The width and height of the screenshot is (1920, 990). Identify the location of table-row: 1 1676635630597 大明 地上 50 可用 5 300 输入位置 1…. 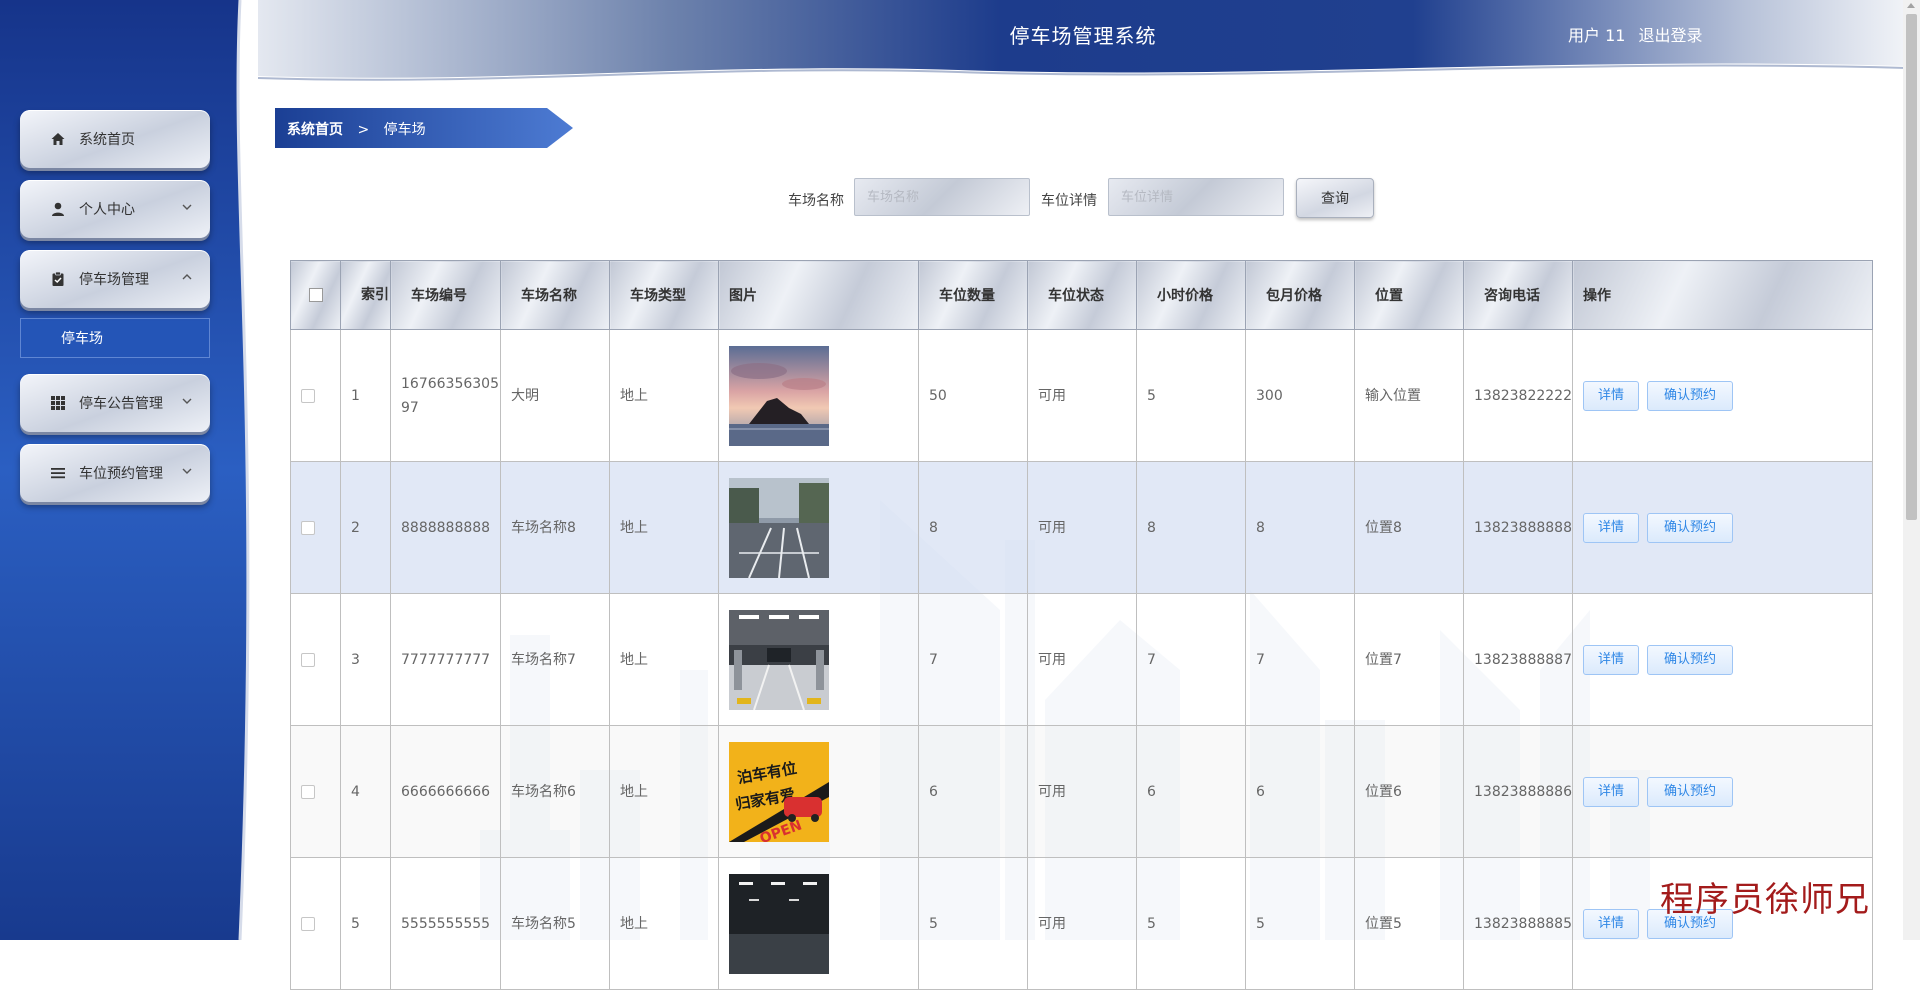
(1081, 395).